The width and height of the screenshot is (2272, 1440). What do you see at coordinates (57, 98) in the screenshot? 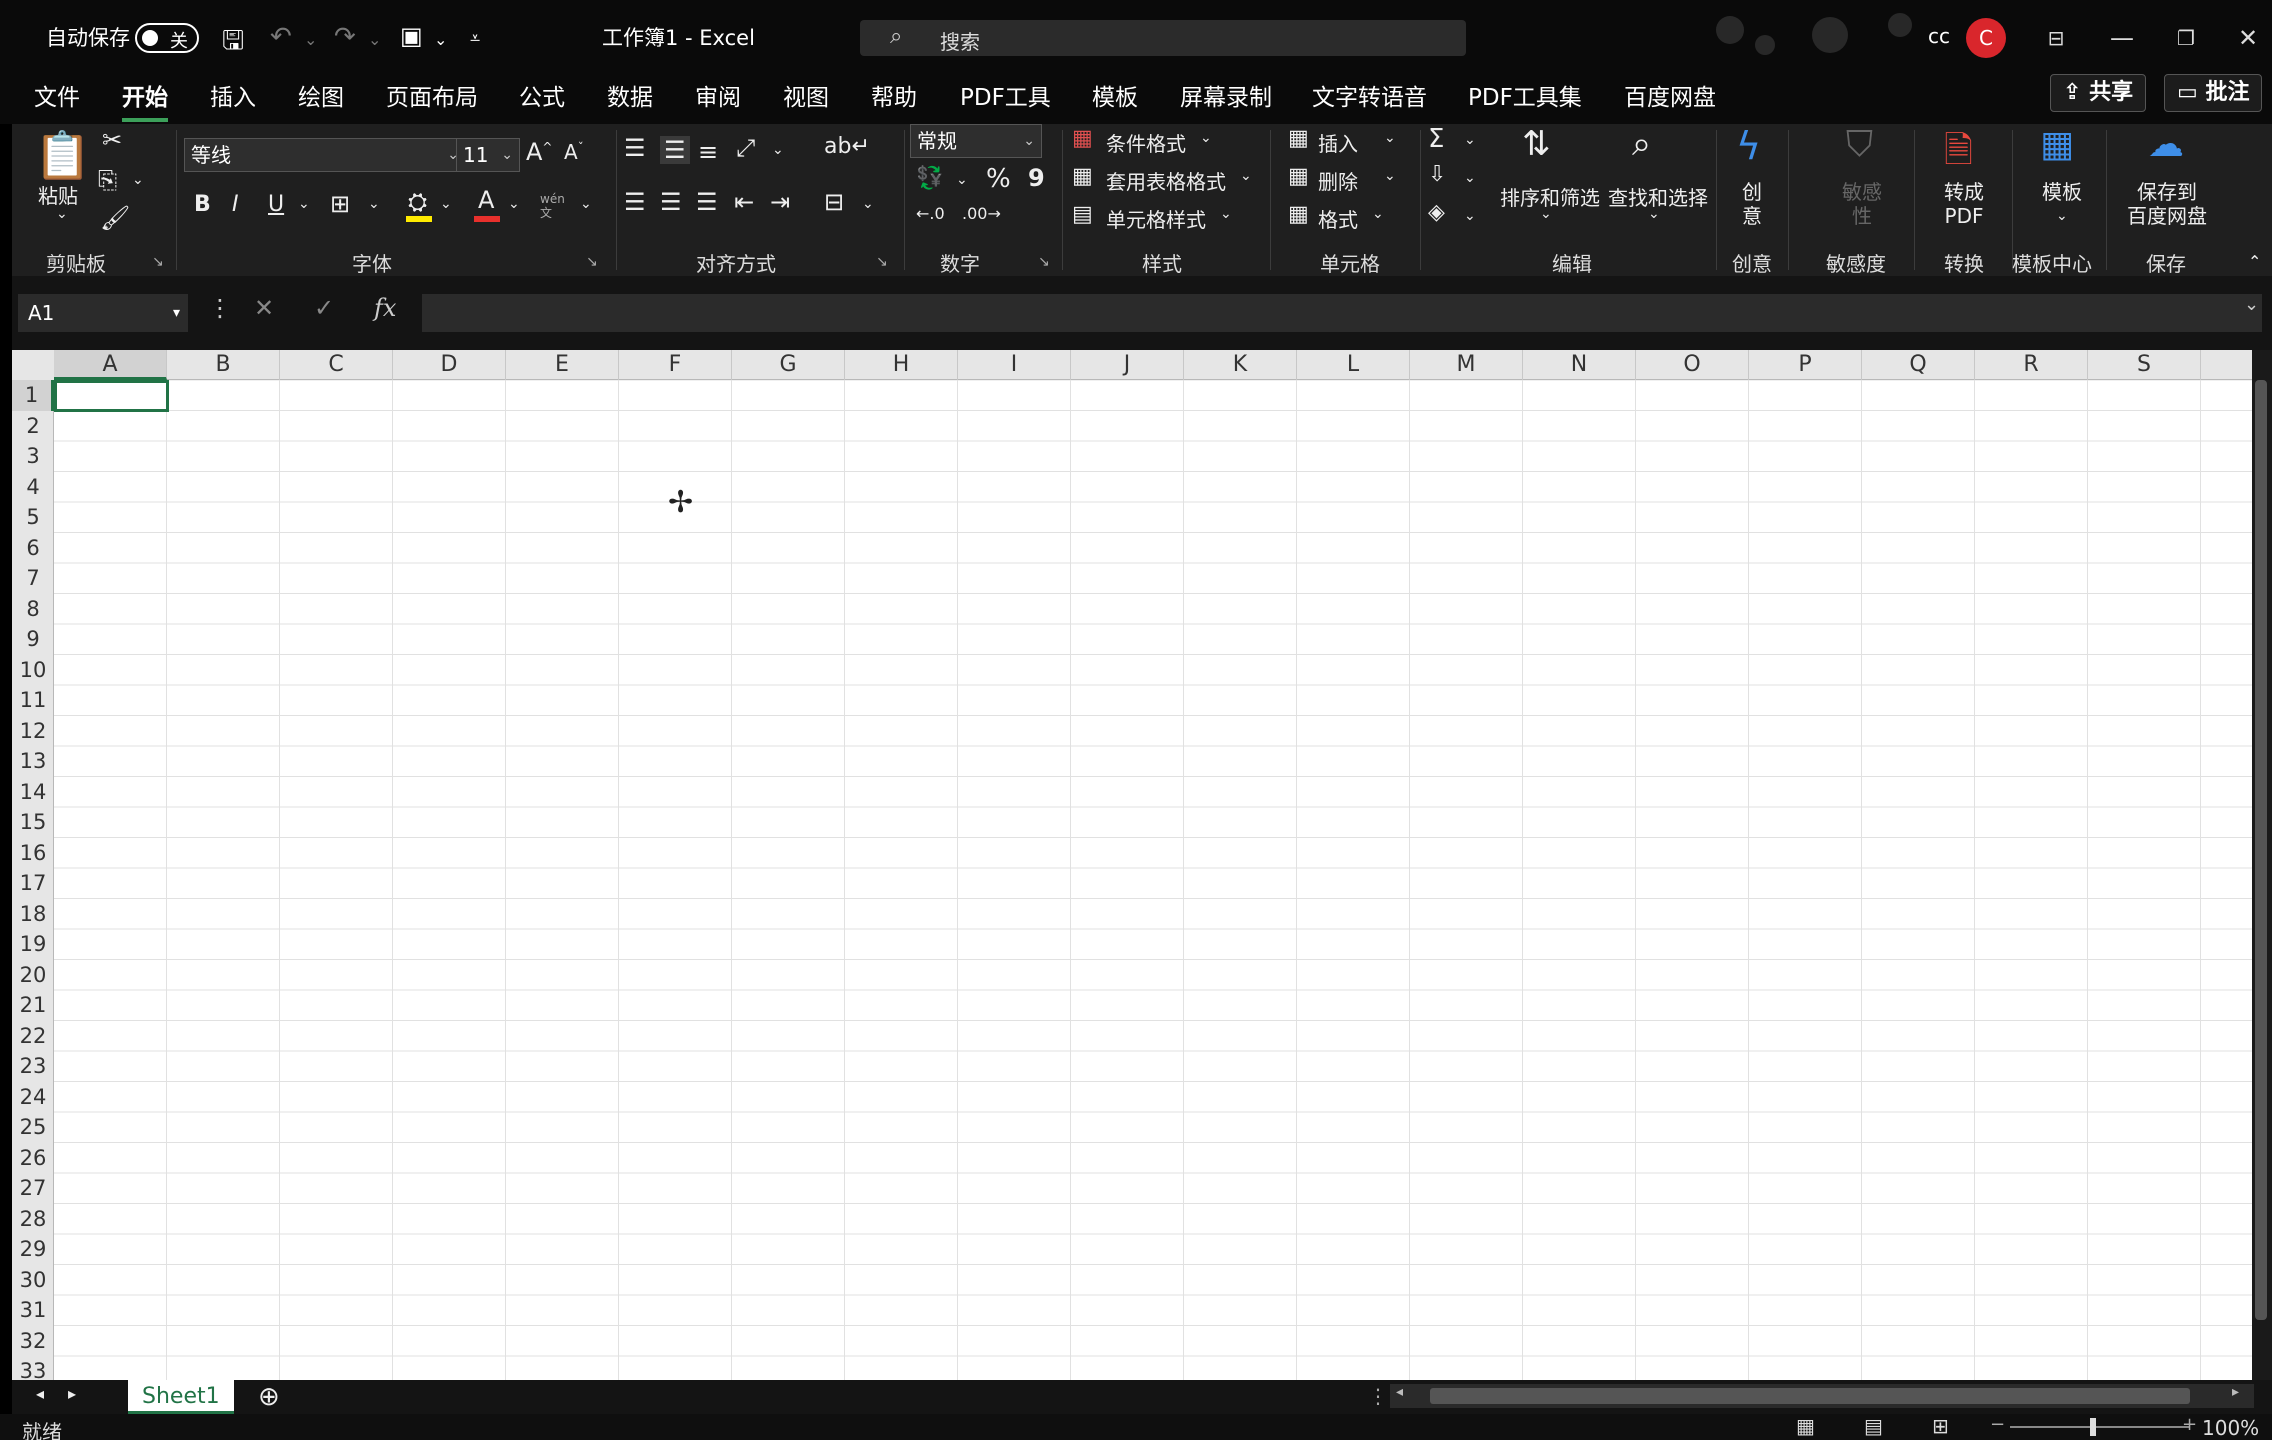
I see `tab-file: 文件` at bounding box center [57, 98].